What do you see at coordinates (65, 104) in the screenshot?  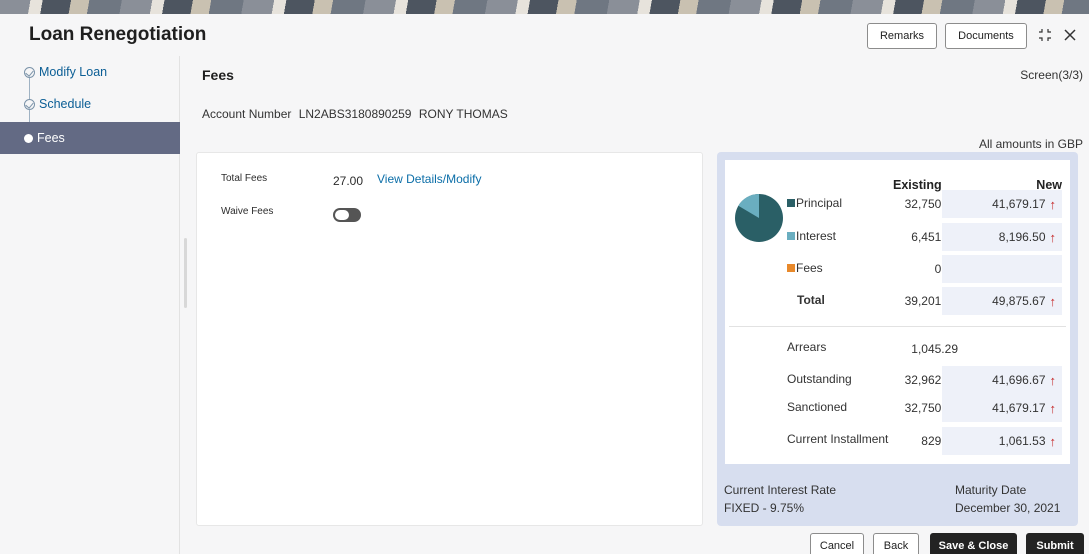 I see `sidebar-step-label: Schedule` at bounding box center [65, 104].